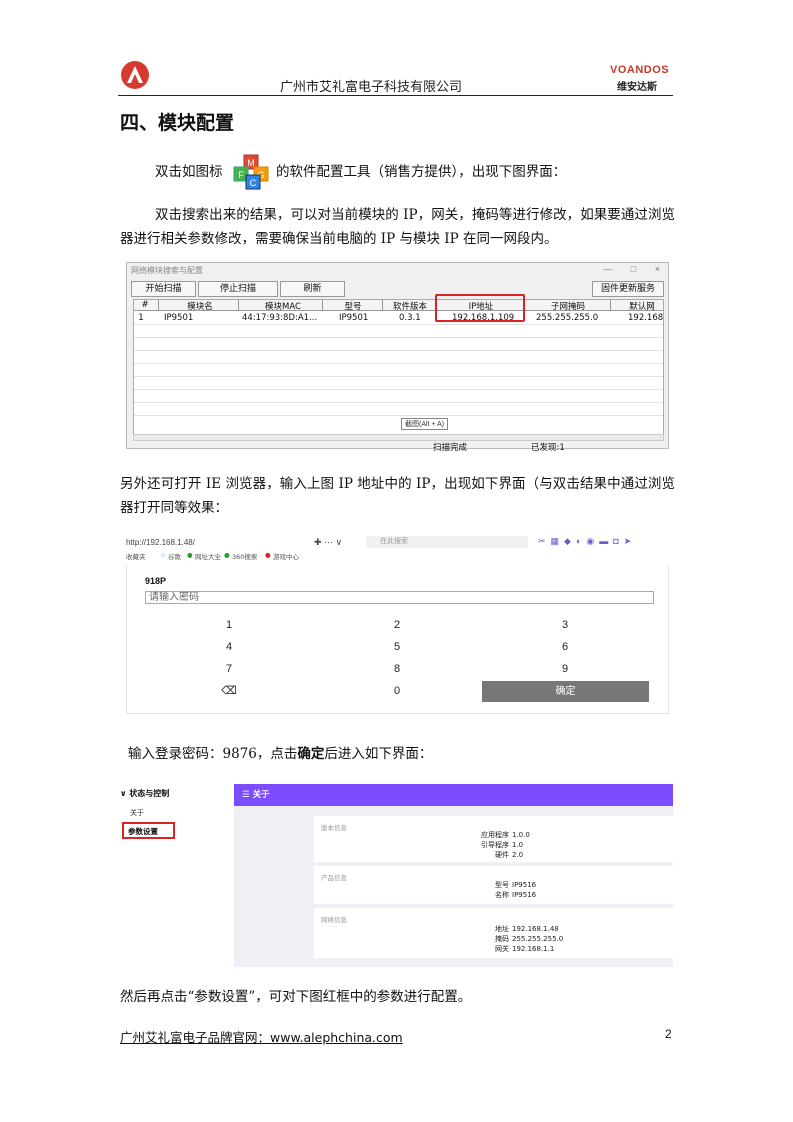 The height and width of the screenshot is (1122, 793). I want to click on paragraph-4-start: 输入登录密码：9876，点击, so click(213, 754).